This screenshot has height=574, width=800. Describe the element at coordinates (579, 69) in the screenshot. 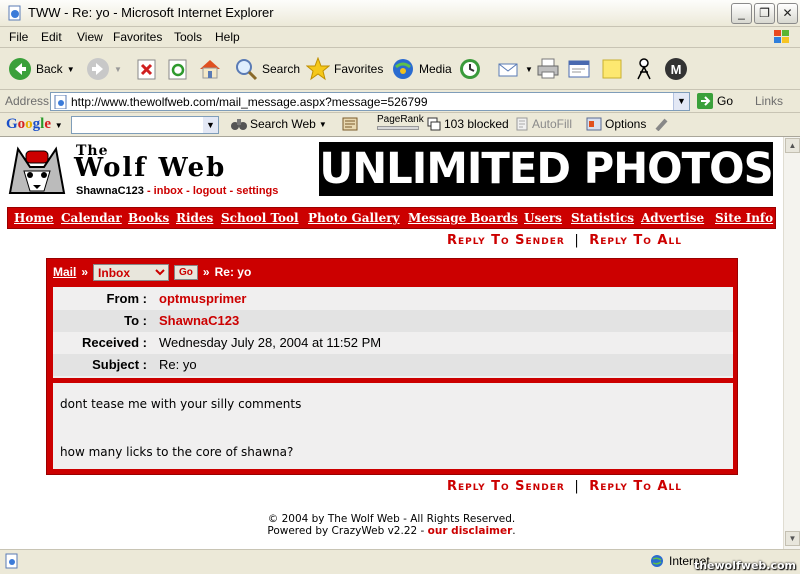

I see `edit-button` at that location.